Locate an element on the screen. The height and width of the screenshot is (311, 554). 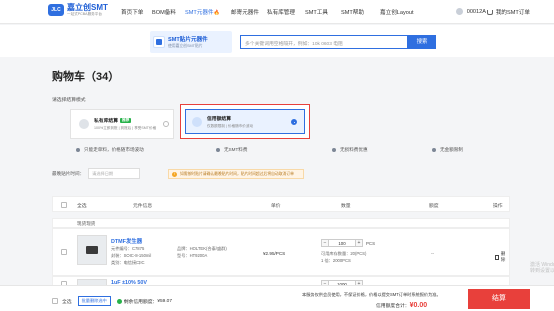
credit-value: -- is located at coordinates (433, 253).